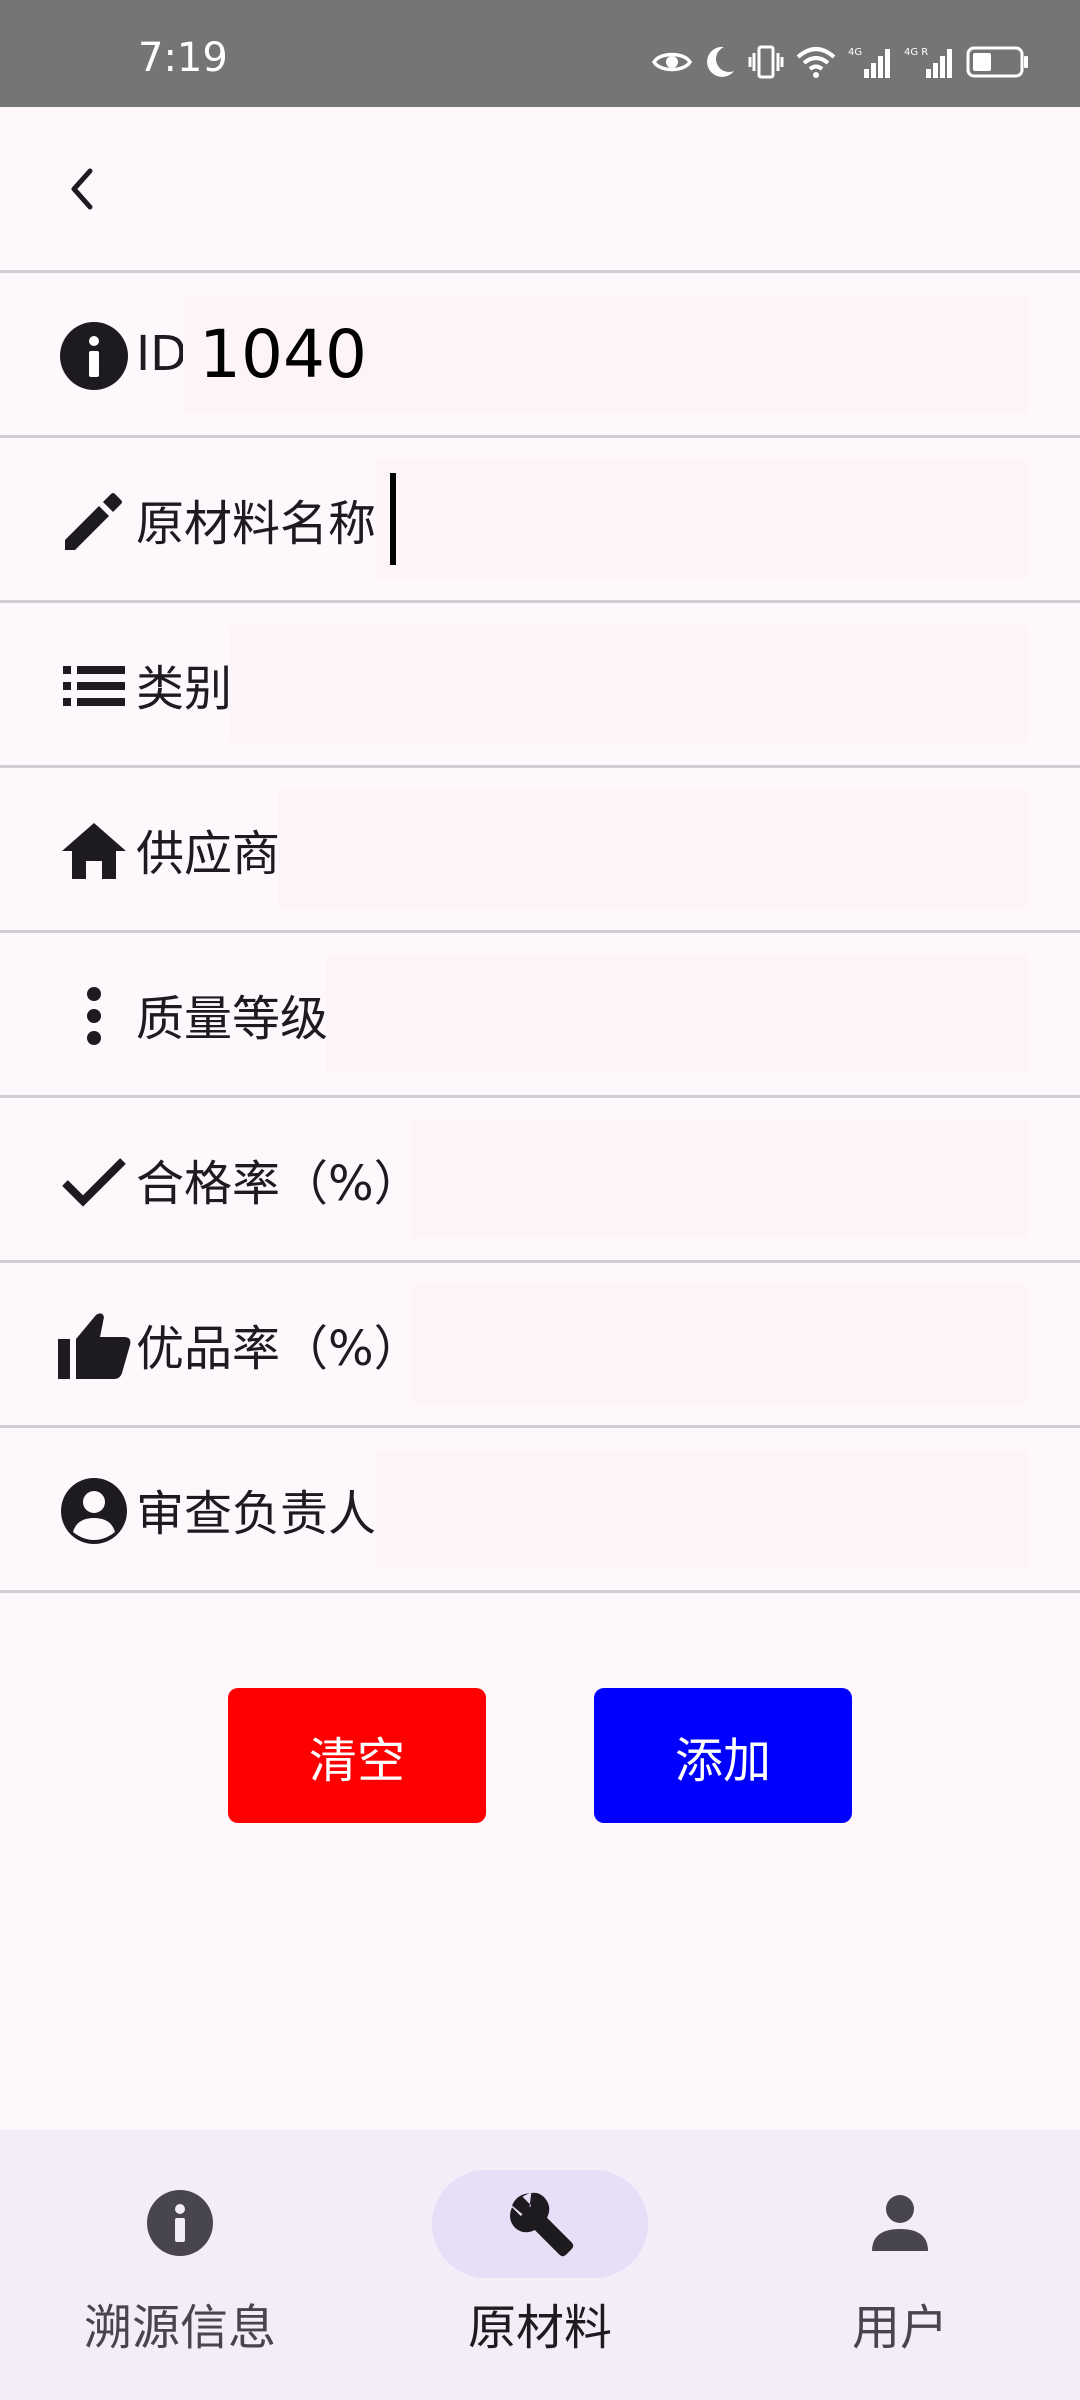 This screenshot has width=1080, height=2400. What do you see at coordinates (94, 1346) in the screenshot?
I see `thumb-up-icon` at bounding box center [94, 1346].